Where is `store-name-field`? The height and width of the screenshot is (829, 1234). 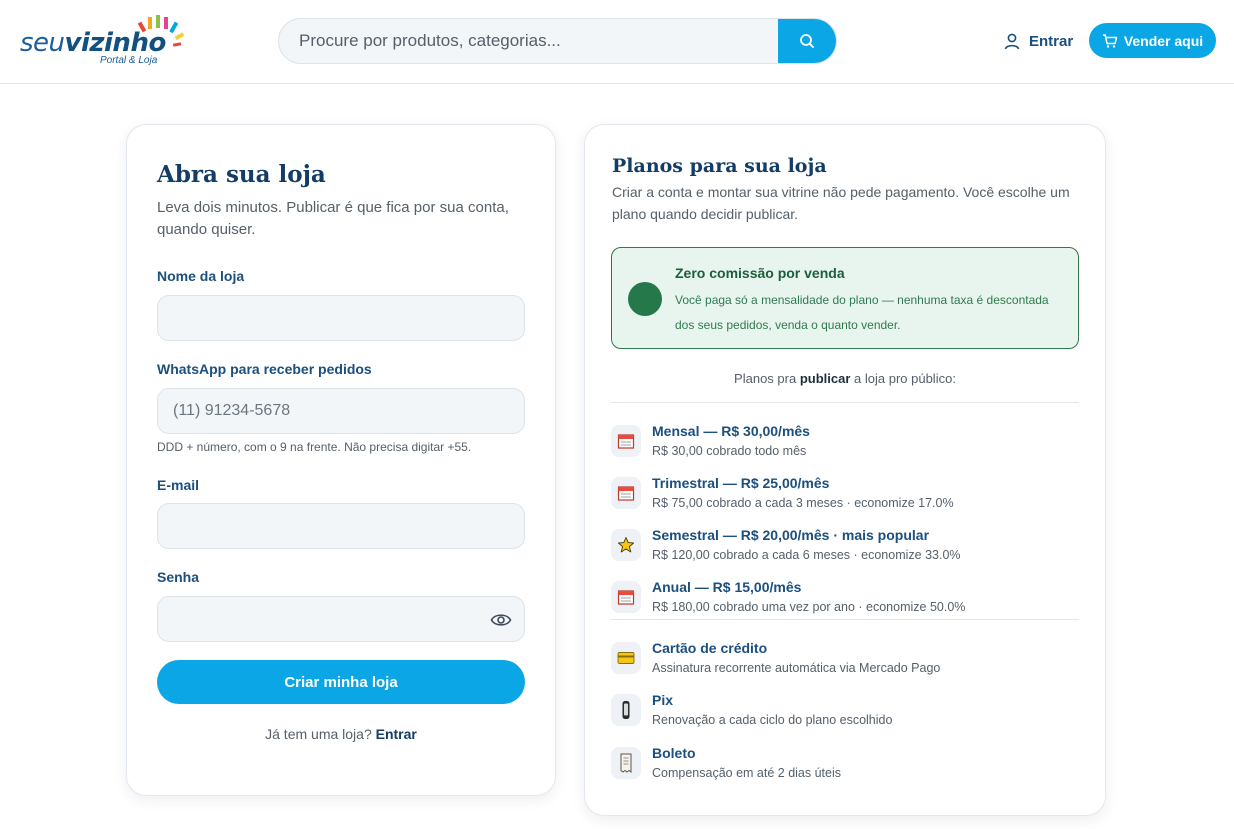
store-name-field is located at coordinates (341, 318).